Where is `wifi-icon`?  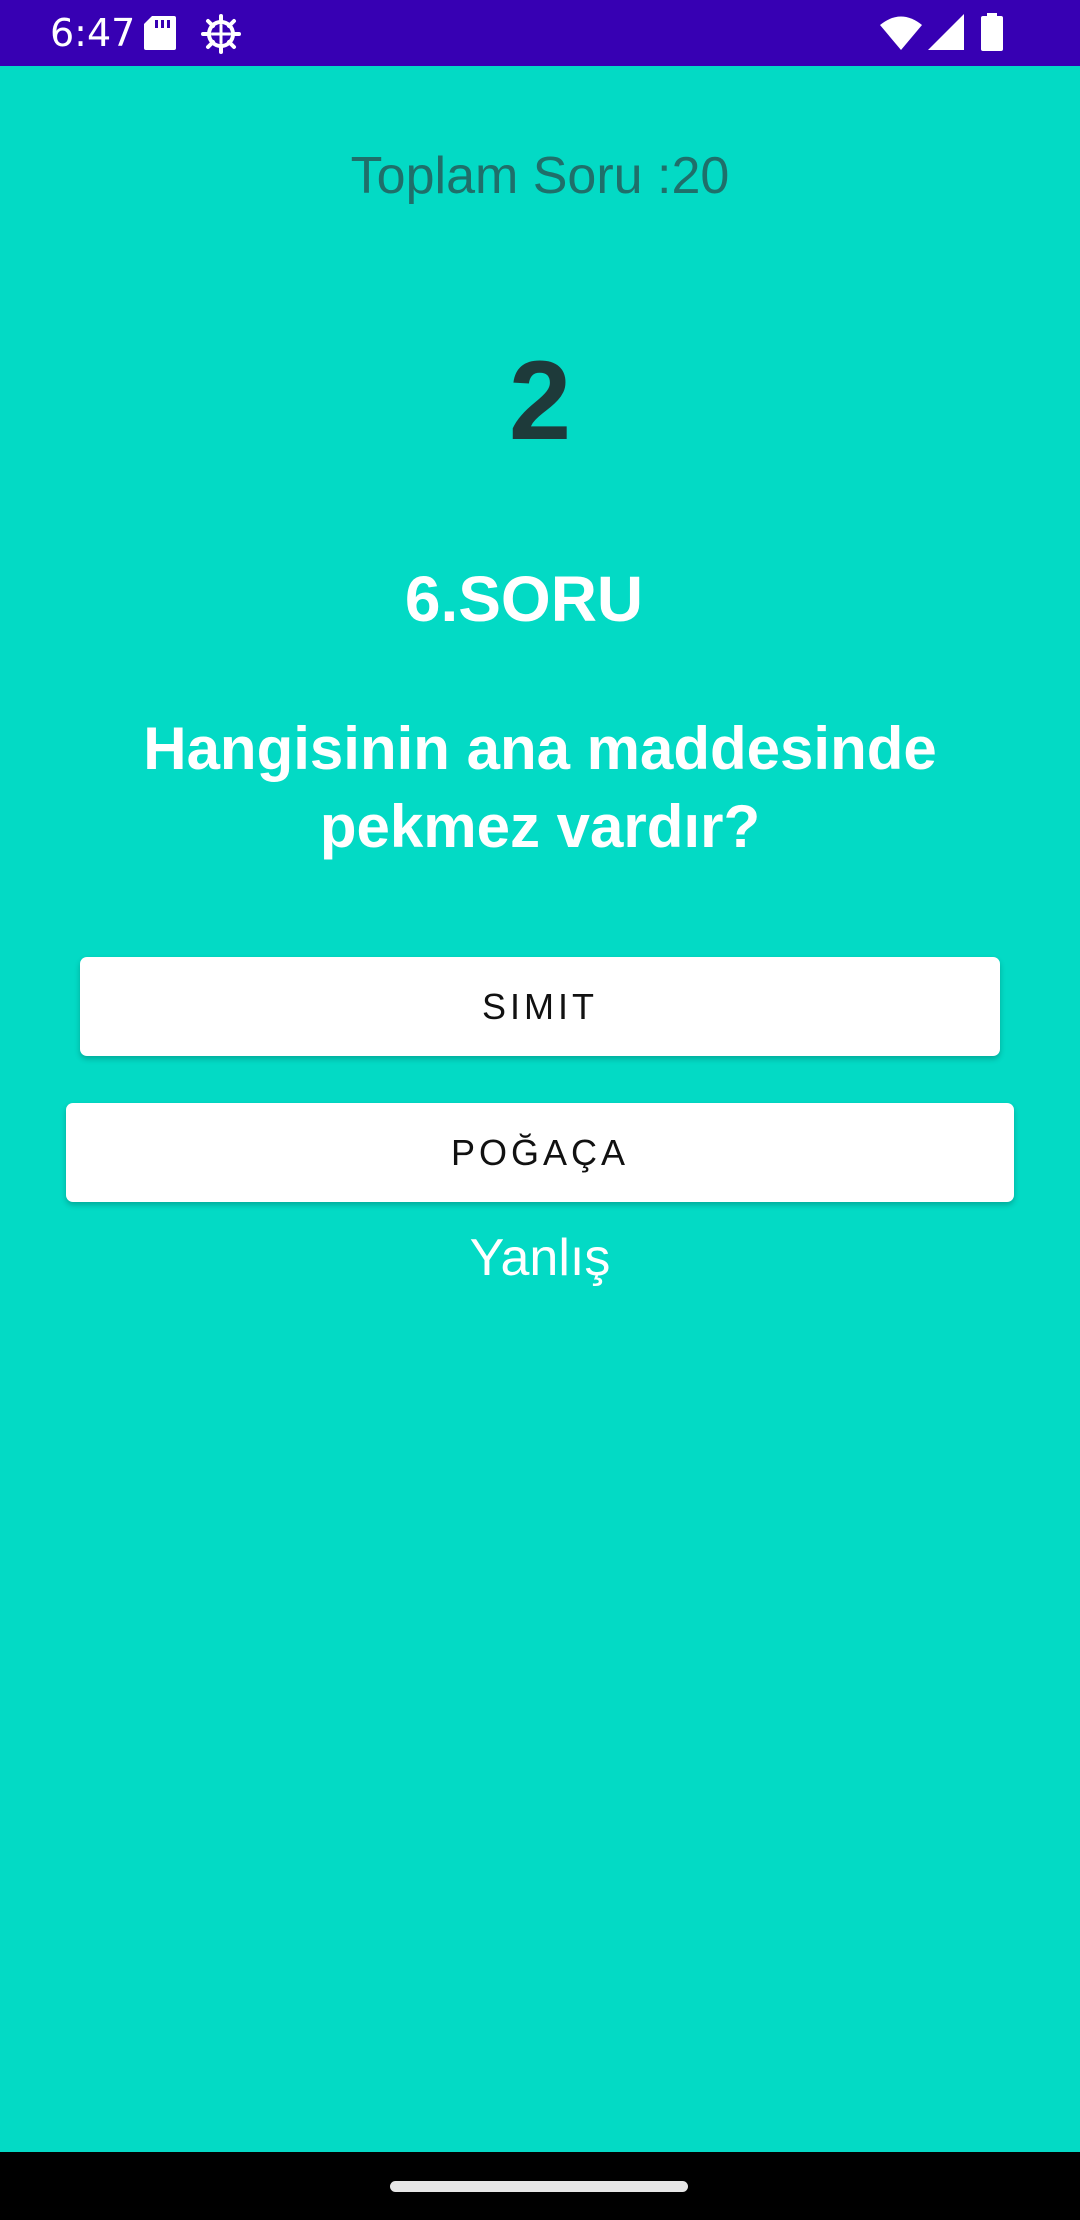
wifi-icon is located at coordinates (901, 33).